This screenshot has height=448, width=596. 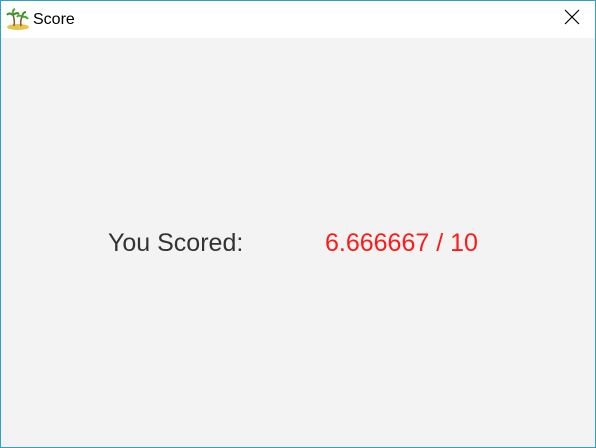 What do you see at coordinates (54, 19) in the screenshot?
I see `window-title: Score` at bounding box center [54, 19].